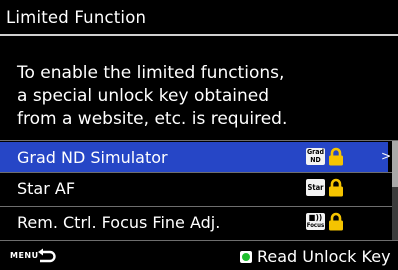 This screenshot has height=270, width=398. What do you see at coordinates (92, 157) in the screenshot?
I see `menu-item-label: Grad ND Simulator` at bounding box center [92, 157].